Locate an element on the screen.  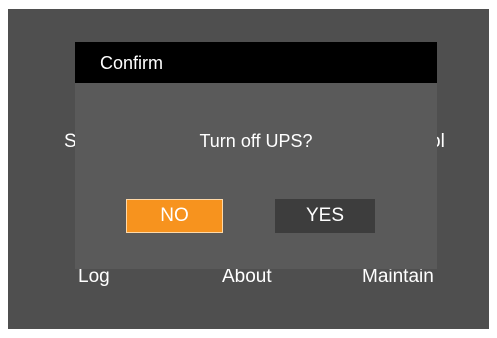
dialog-titlebar: Confirm is located at coordinates (256, 62).